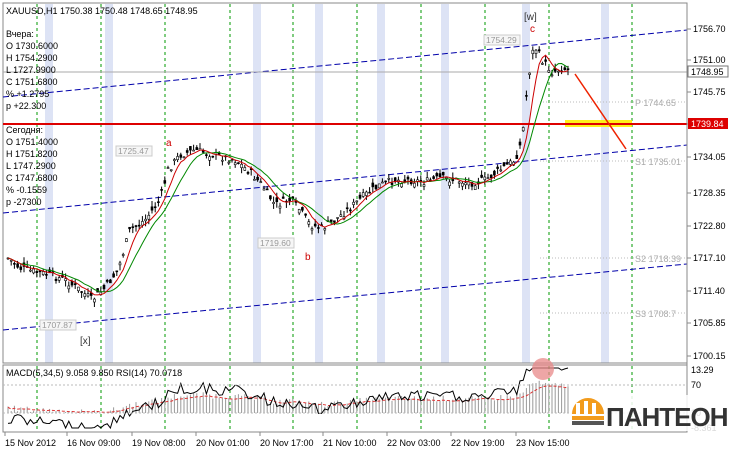 The image size is (731, 457). What do you see at coordinates (24, 202) in the screenshot?
I see `today-points: p -27300` at bounding box center [24, 202].